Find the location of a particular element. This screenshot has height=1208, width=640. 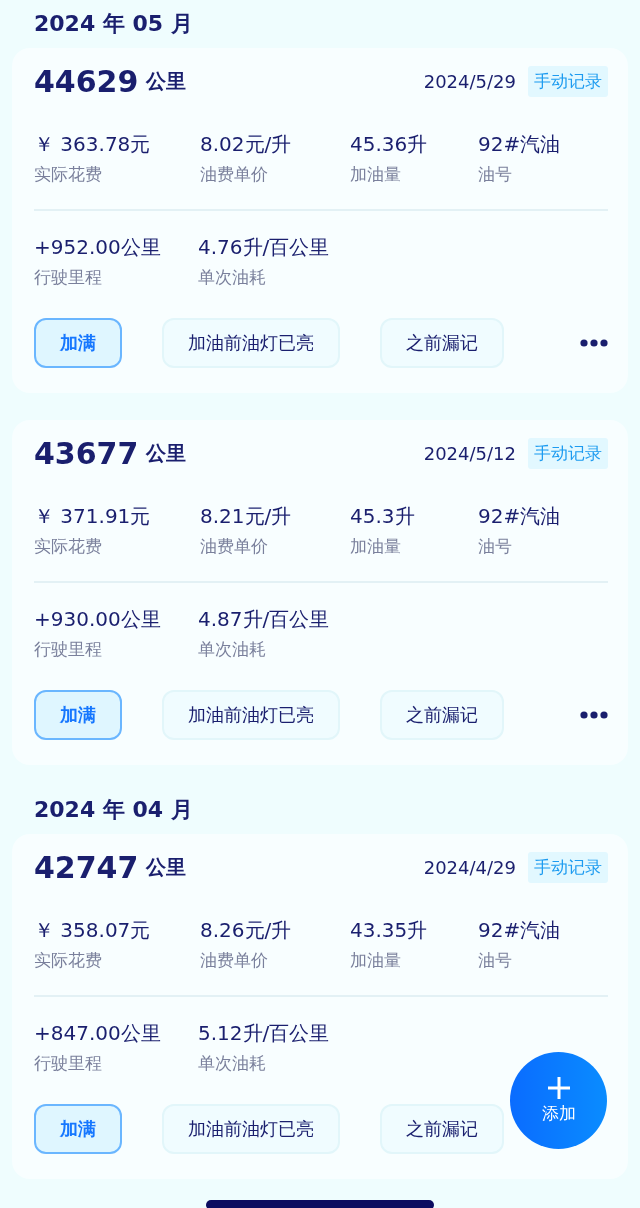

stat-value: 8.21元/升 is located at coordinates (246, 516).